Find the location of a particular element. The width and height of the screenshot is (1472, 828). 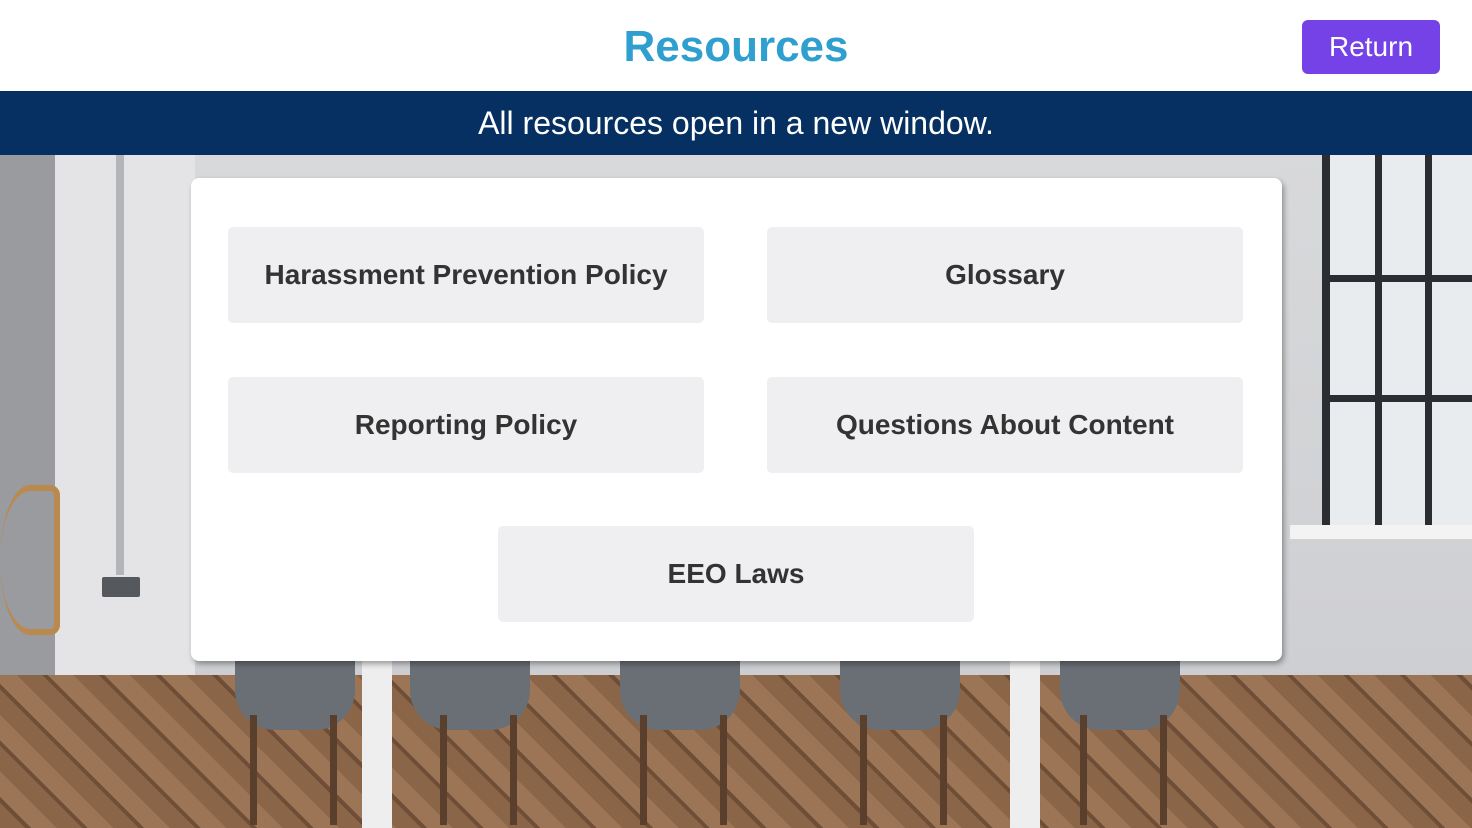

glossary-button: Glossary is located at coordinates (1005, 275).